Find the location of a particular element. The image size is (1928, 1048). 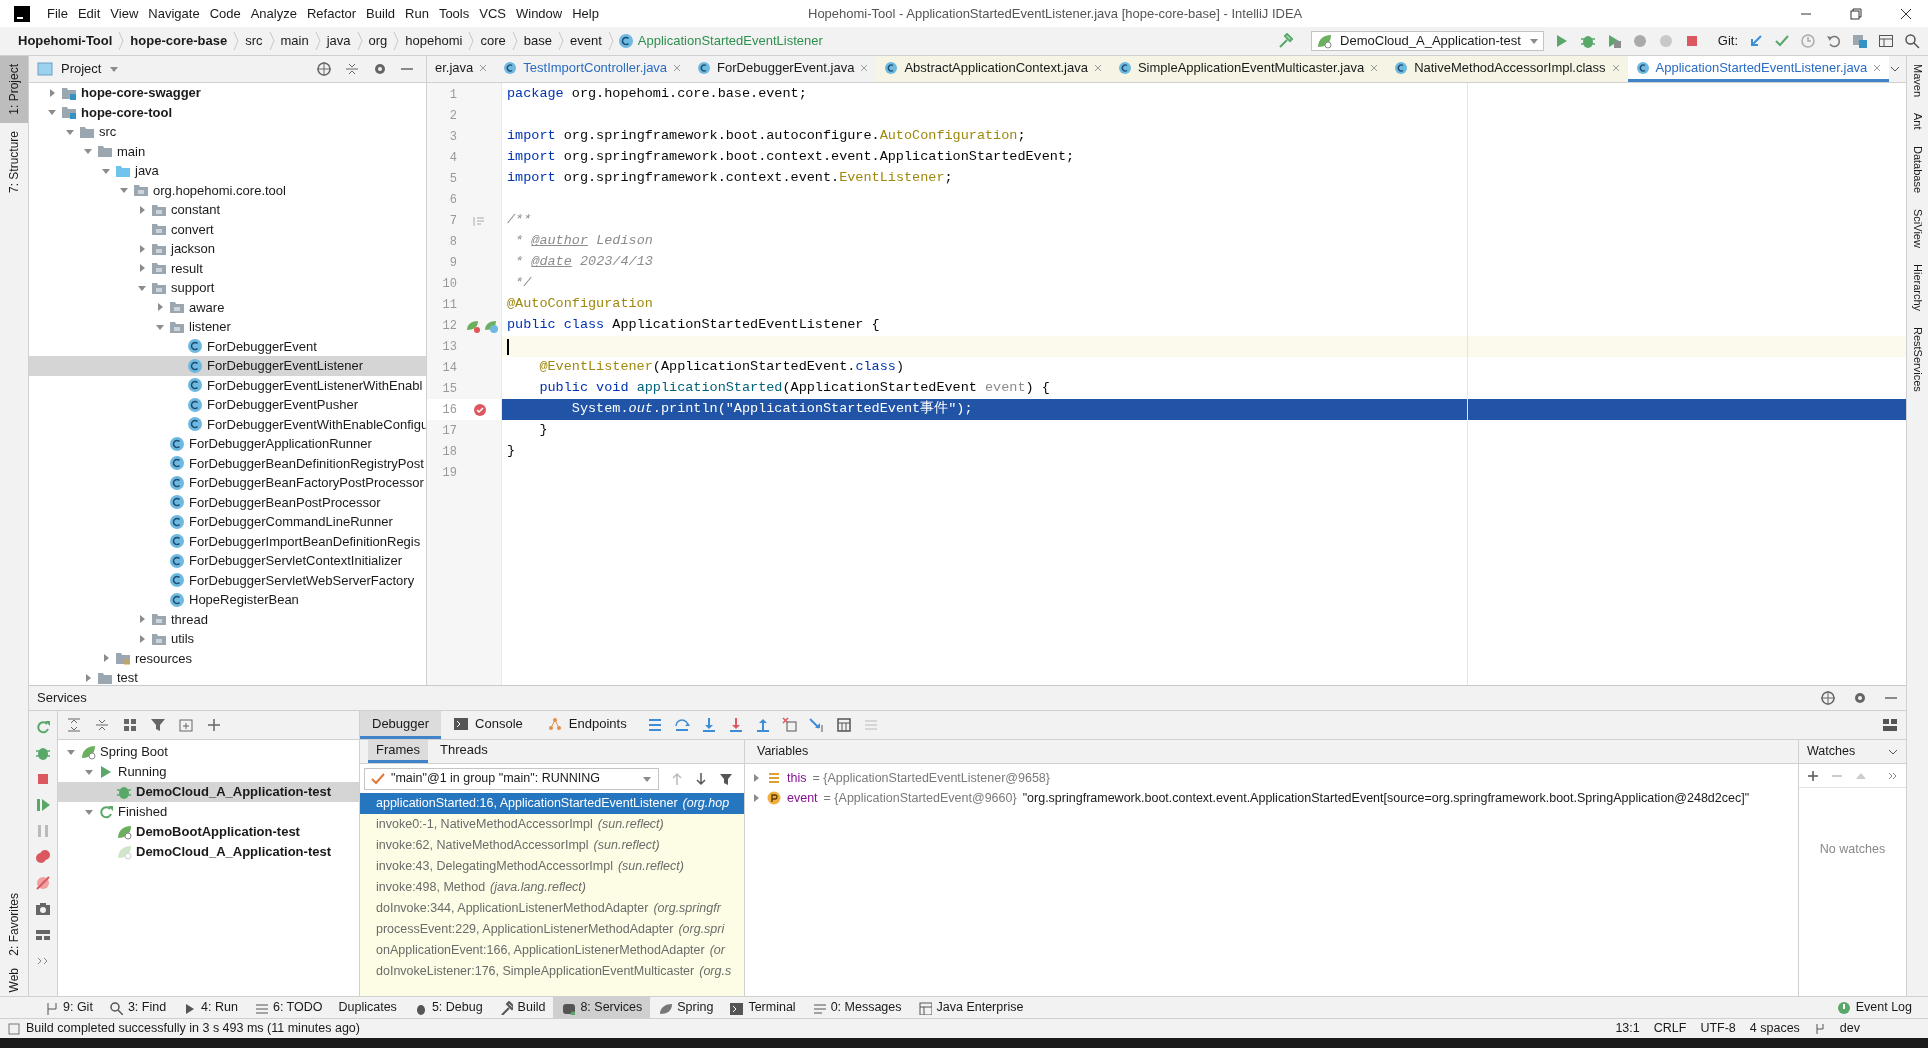

tree-item: HopeRegisterBean is located at coordinates (244, 600).